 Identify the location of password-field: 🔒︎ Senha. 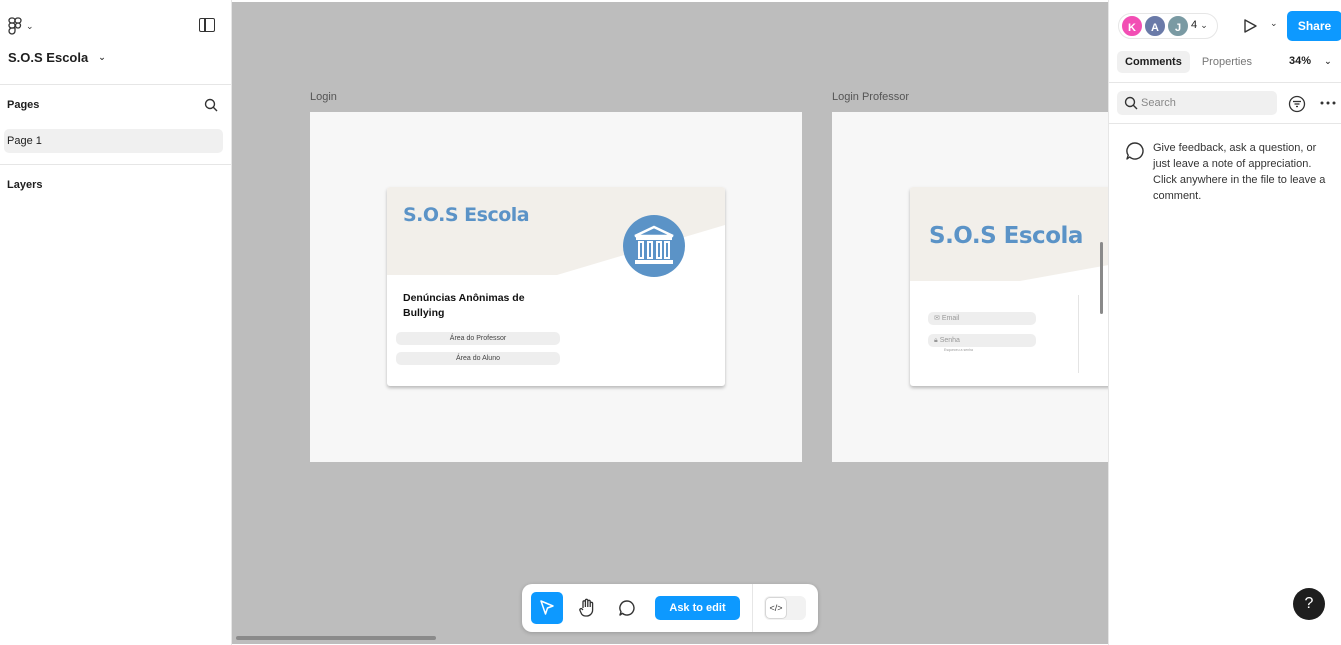
(982, 340).